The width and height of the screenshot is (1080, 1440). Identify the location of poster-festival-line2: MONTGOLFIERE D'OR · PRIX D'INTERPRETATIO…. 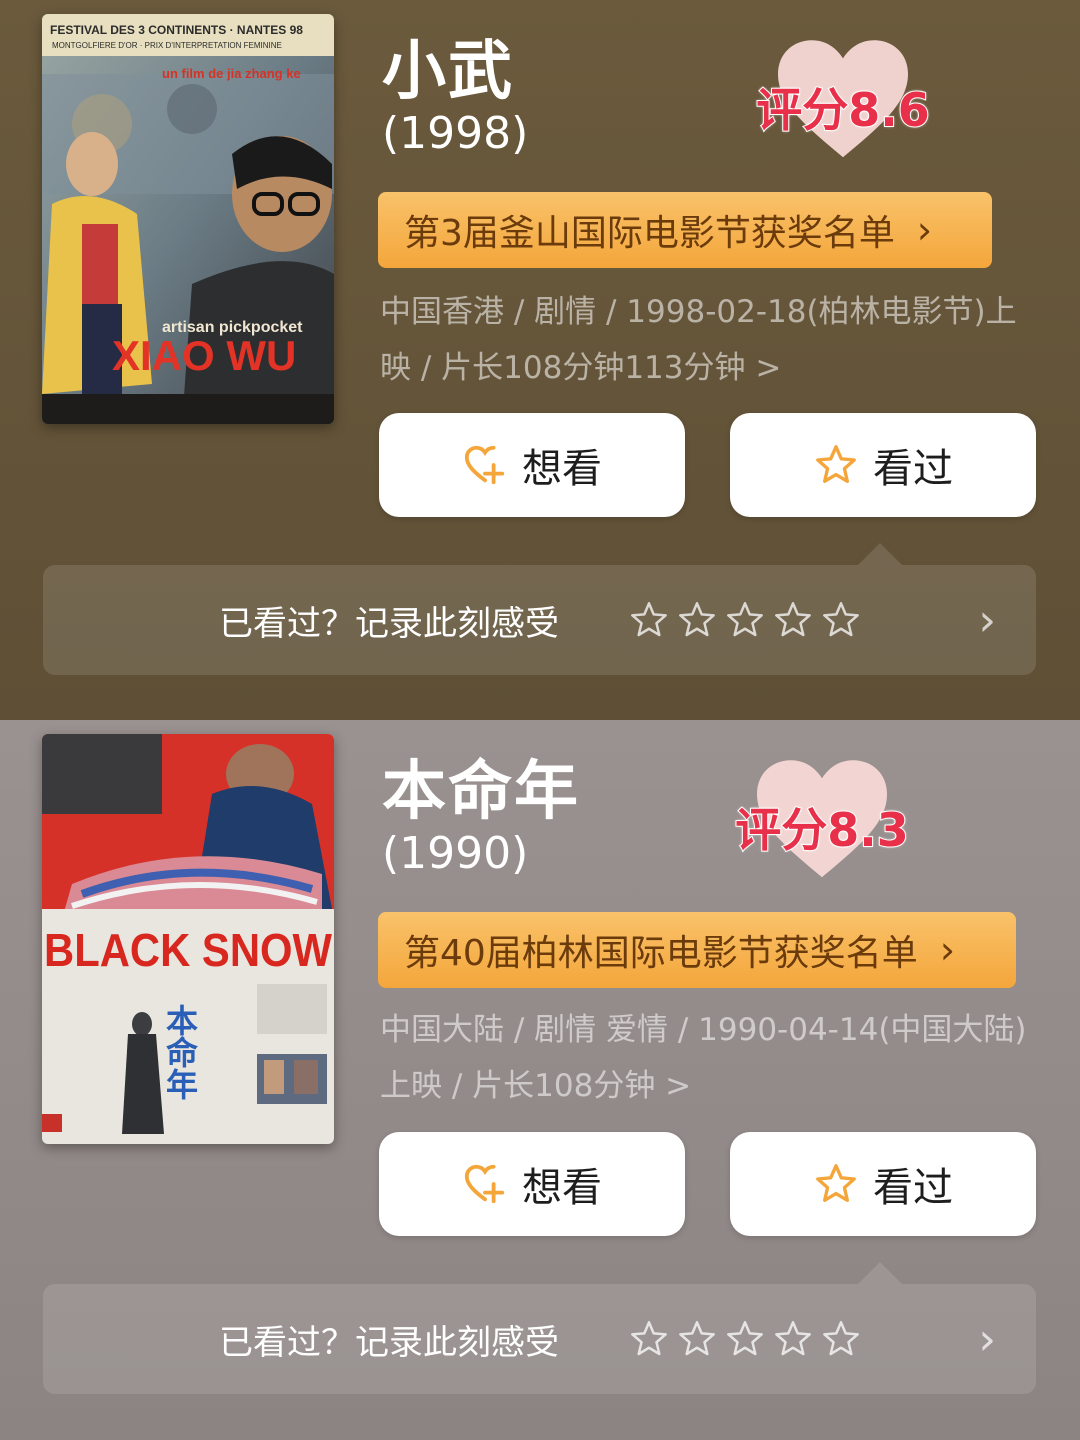
(167, 45).